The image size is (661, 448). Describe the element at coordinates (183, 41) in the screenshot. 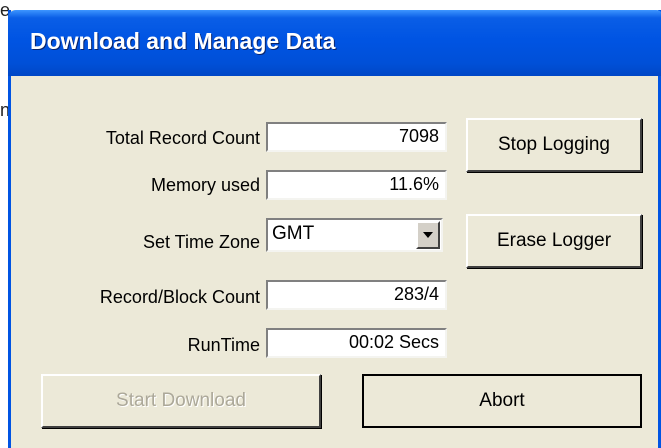

I see `window-title: Download and Manage Data` at that location.